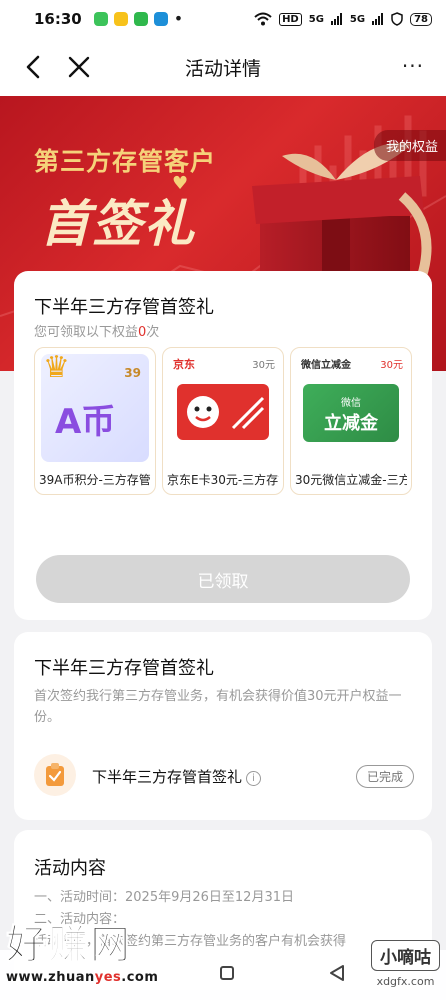 This screenshot has height=1000, width=446. I want to click on reward-label-acoin: 39A币积分-三方存管, so click(95, 480).